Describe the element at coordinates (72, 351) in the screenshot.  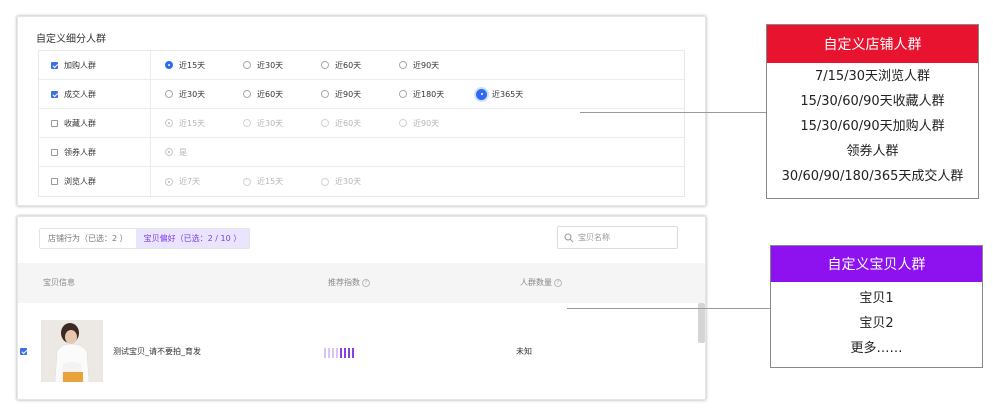
I see `product-thumbnail` at that location.